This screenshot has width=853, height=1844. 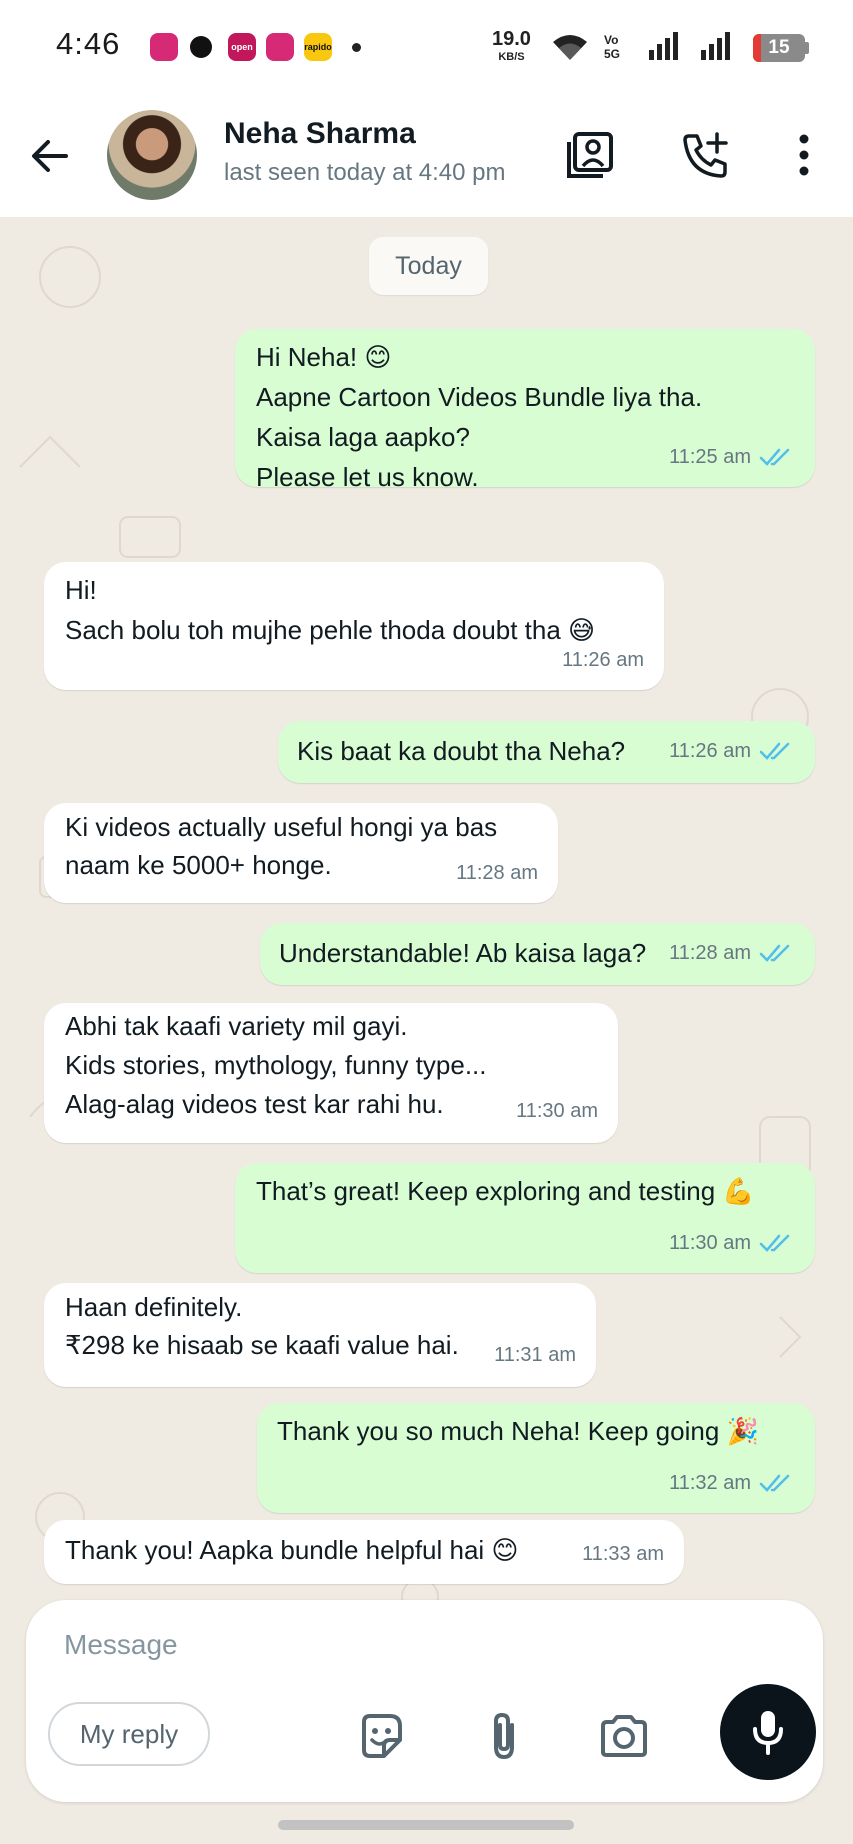 I want to click on message-meta: 11:32 am, so click(x=731, y=1483).